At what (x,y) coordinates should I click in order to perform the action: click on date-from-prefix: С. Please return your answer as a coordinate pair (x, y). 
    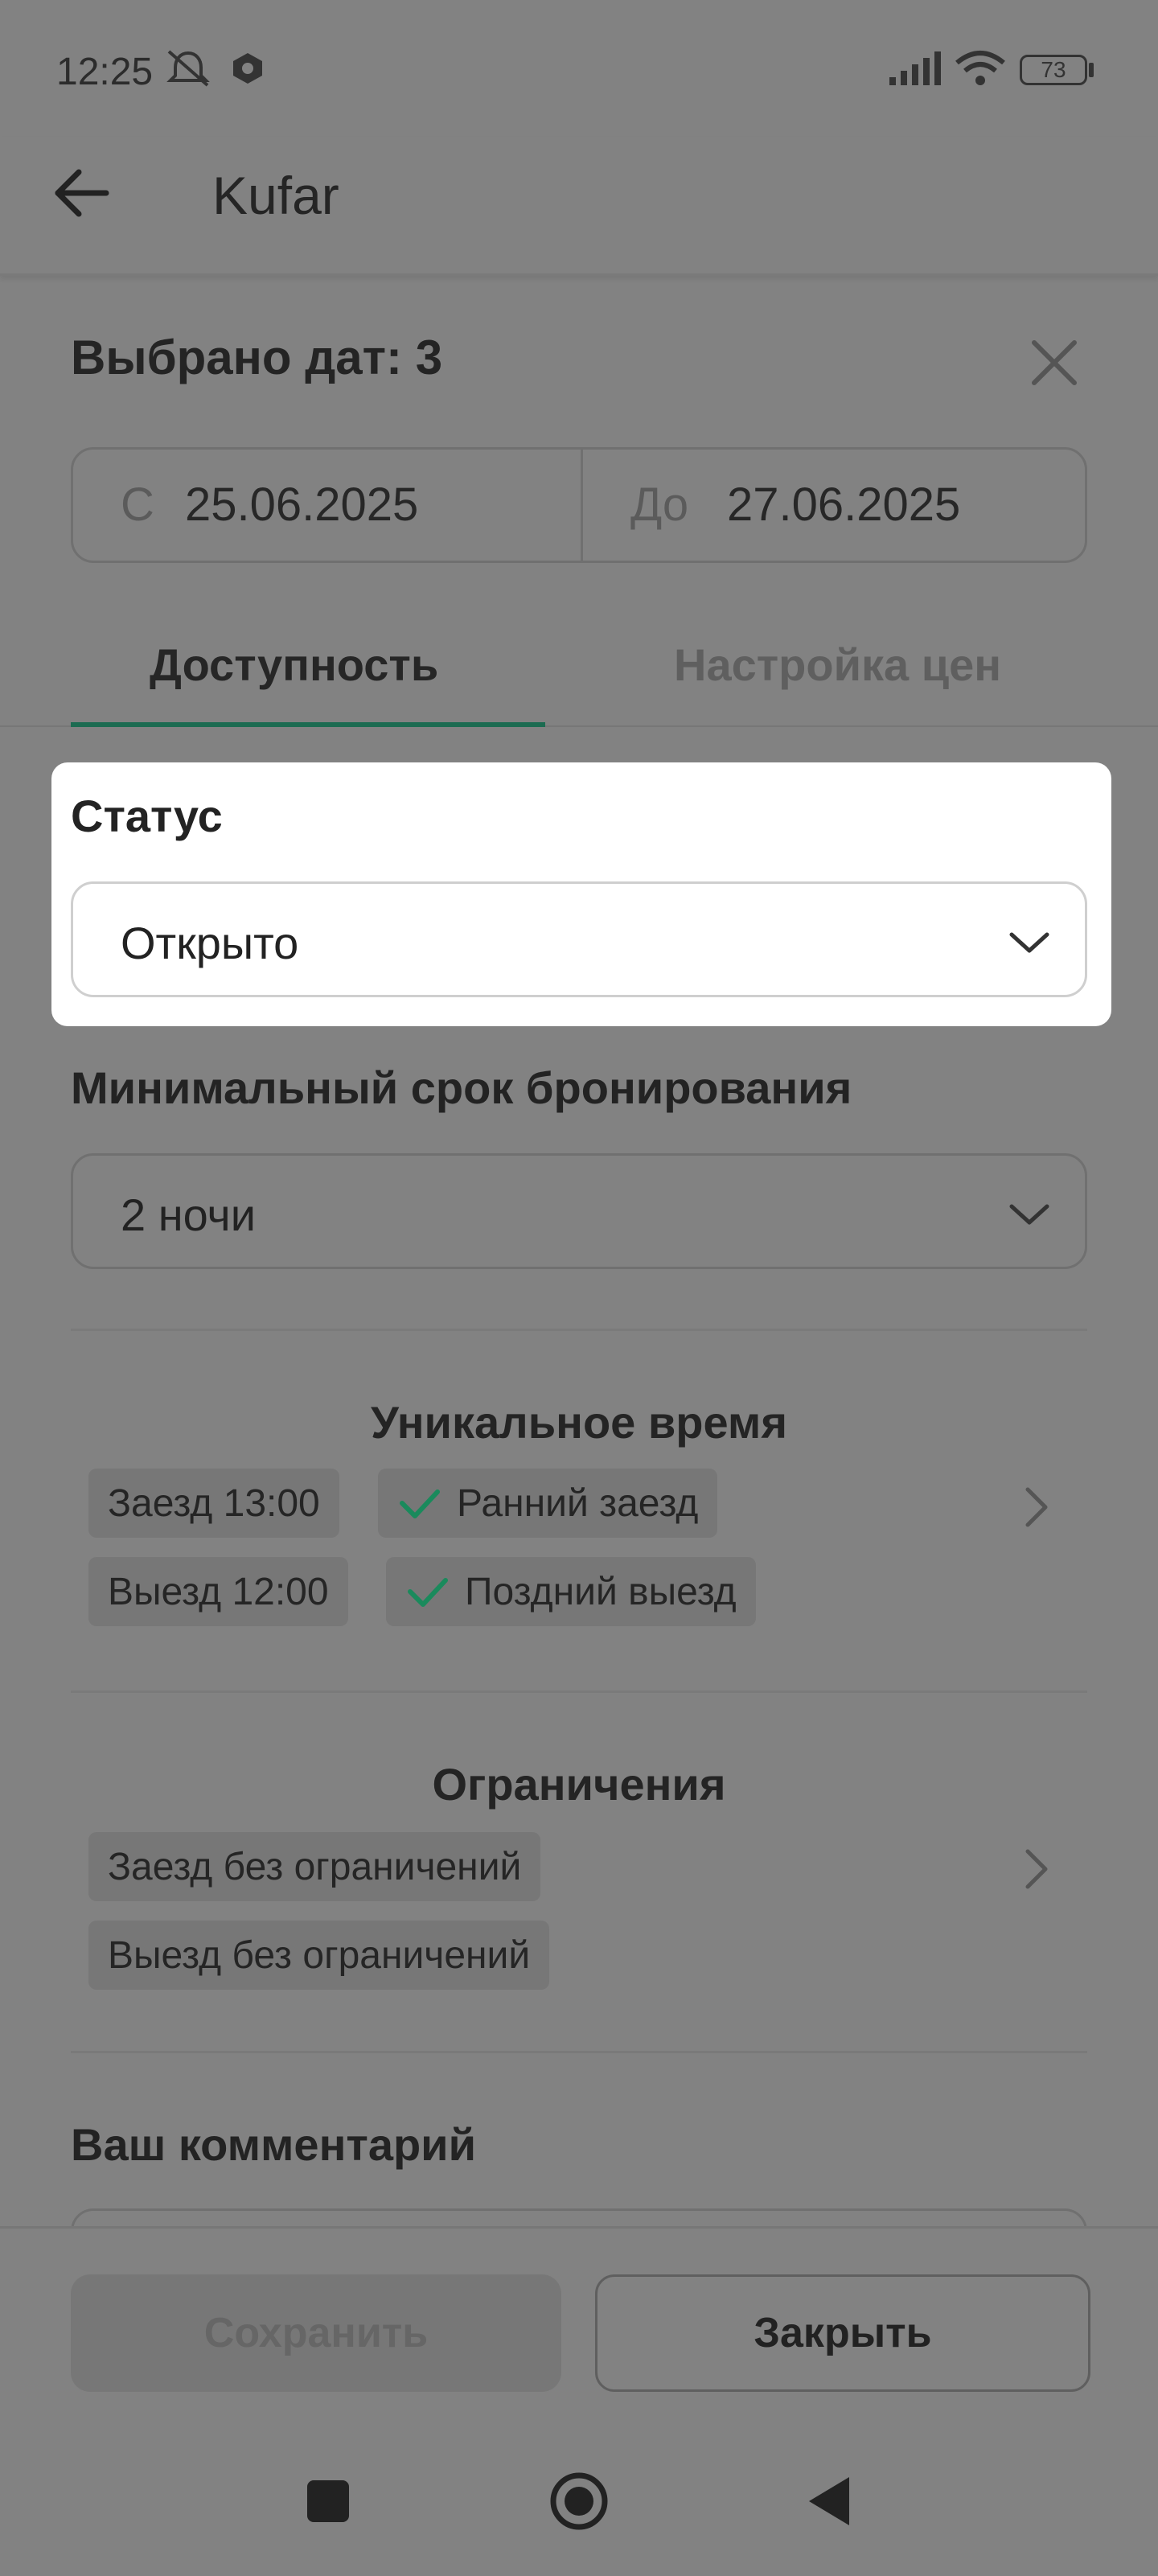
    Looking at the image, I should click on (137, 505).